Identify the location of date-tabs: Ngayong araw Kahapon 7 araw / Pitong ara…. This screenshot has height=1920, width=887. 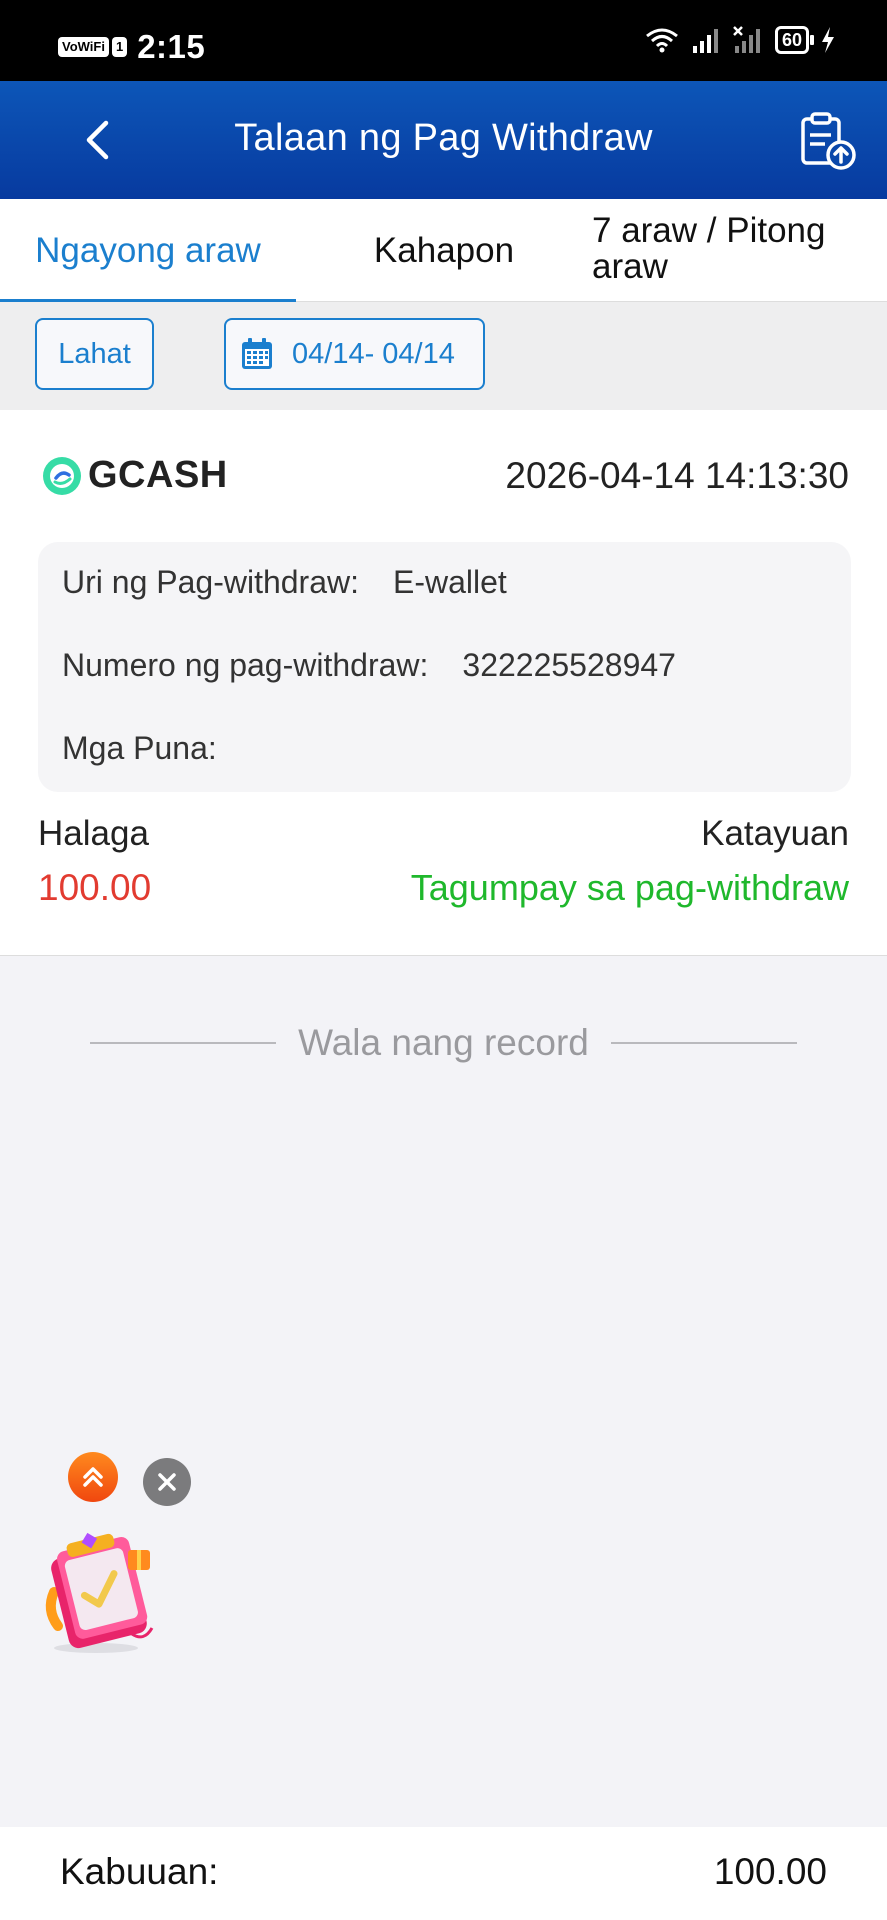
(443, 251).